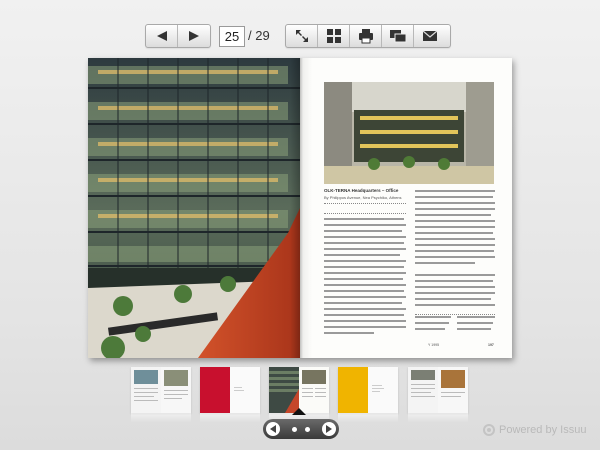  I want to click on current-thumbnail-pointer, so click(299, 411).